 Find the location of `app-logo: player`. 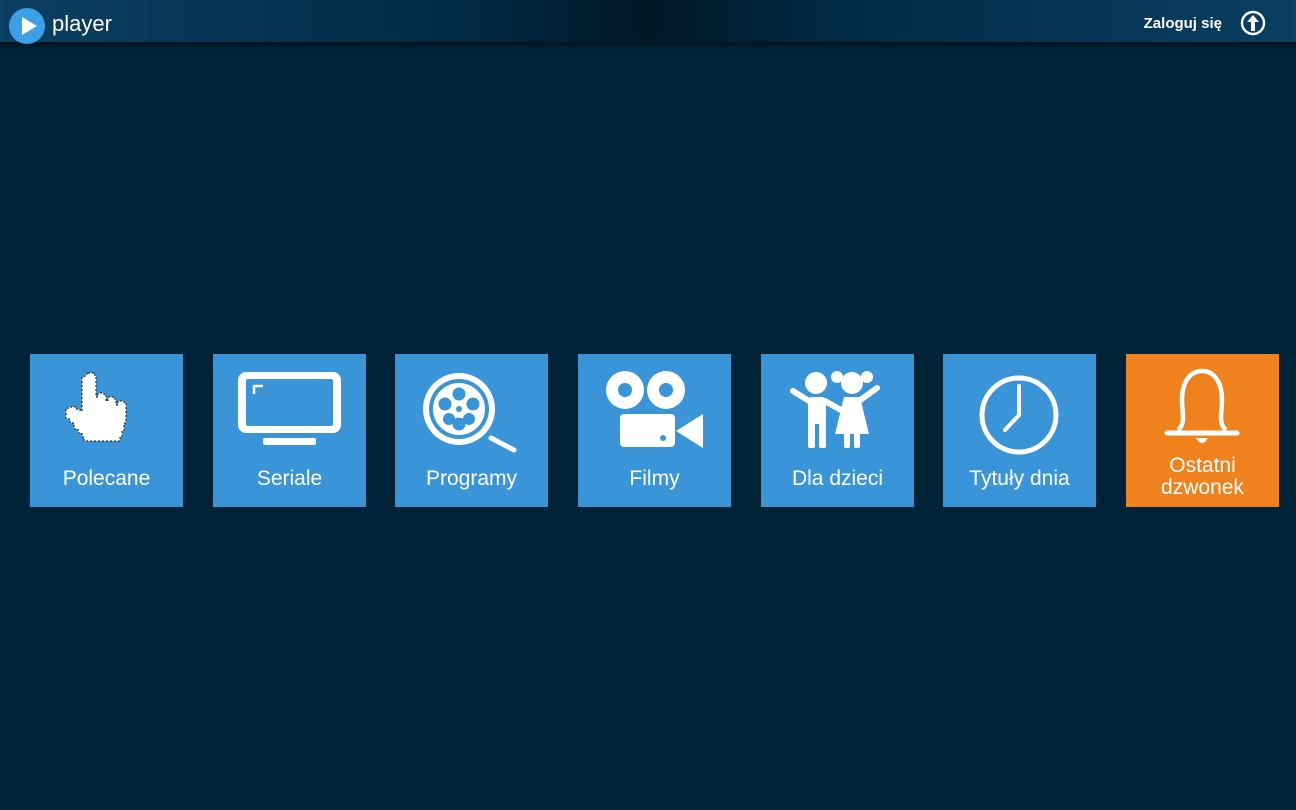

app-logo: player is located at coordinates (60, 26).